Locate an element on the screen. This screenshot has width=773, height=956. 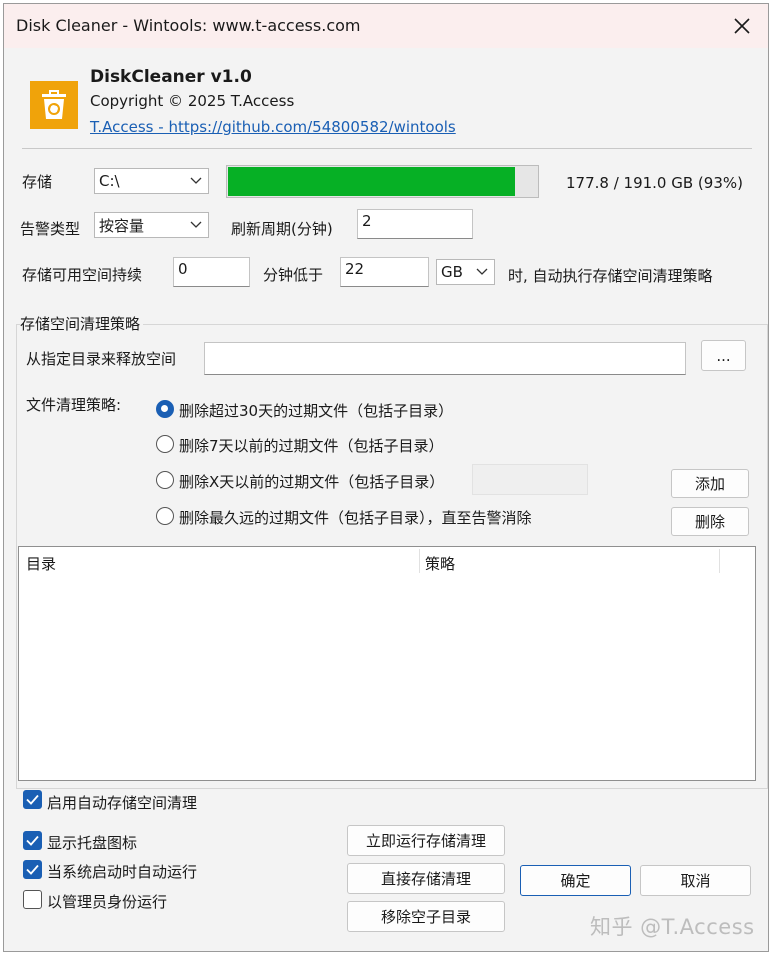
policy-group-title: 存储空间清理策略 is located at coordinates (82, 323).